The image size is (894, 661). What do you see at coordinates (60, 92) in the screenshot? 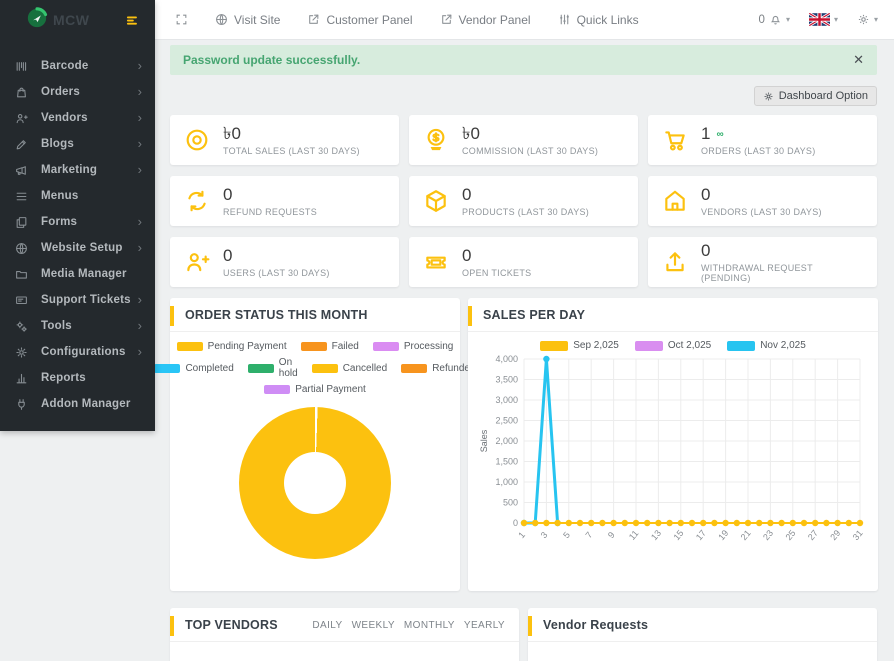
I see `sidebar-item-label: Orders` at bounding box center [60, 92].